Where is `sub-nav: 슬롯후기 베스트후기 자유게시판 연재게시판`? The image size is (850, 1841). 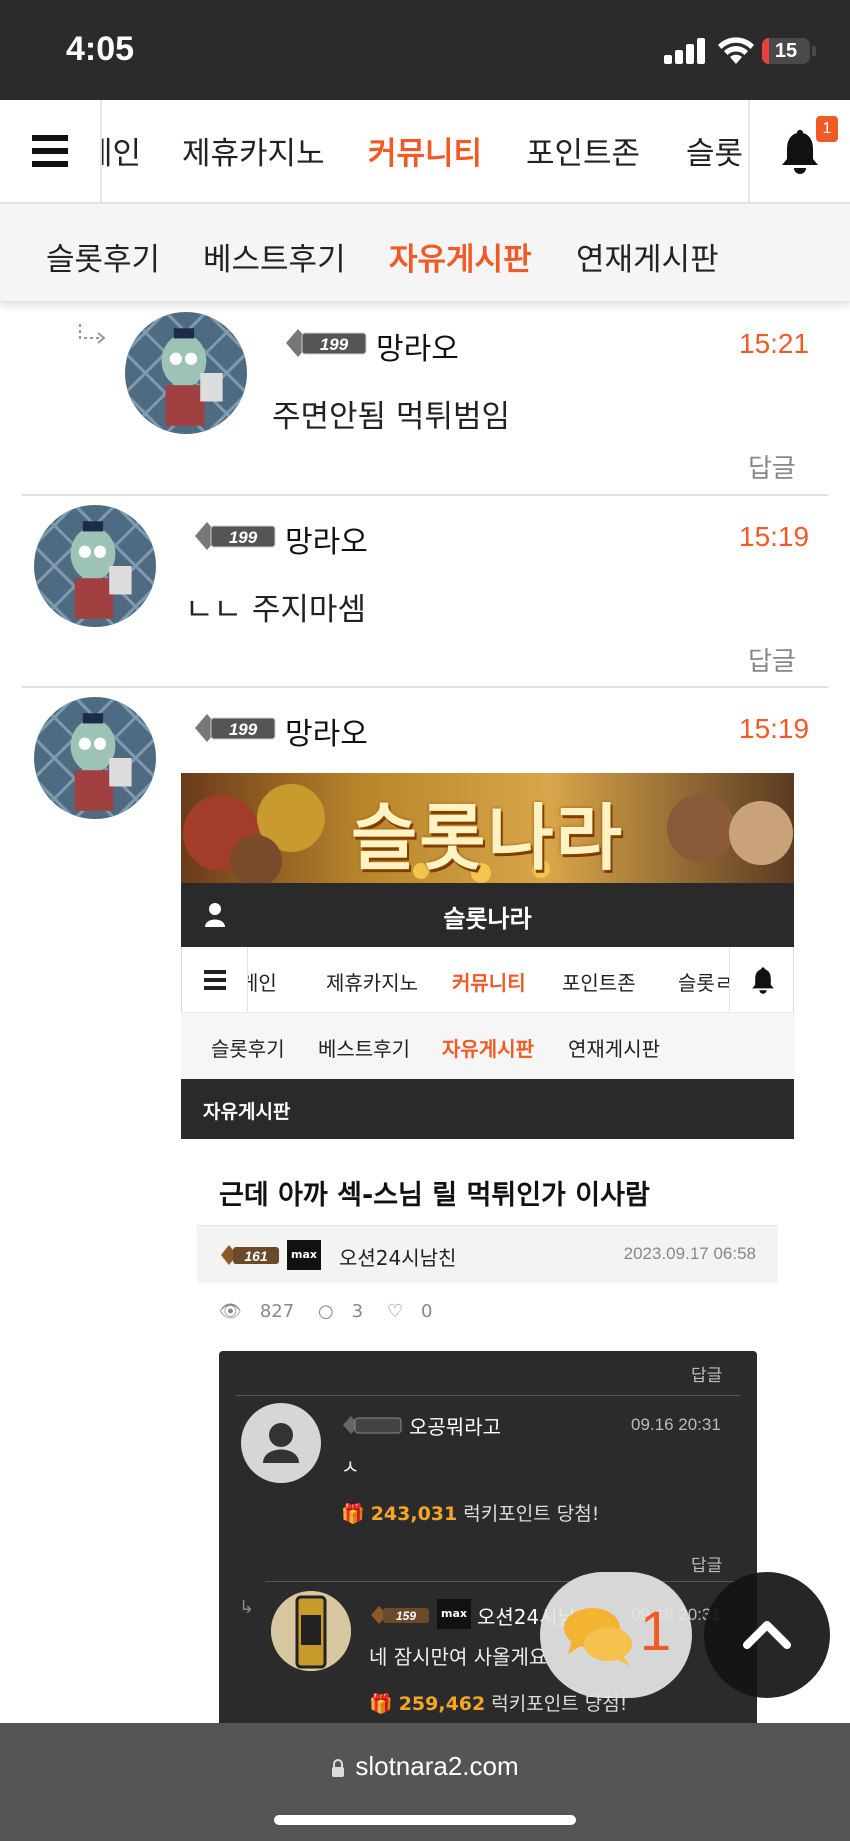 sub-nav: 슬롯후기 베스트후기 자유게시판 연재게시판 is located at coordinates (425, 253).